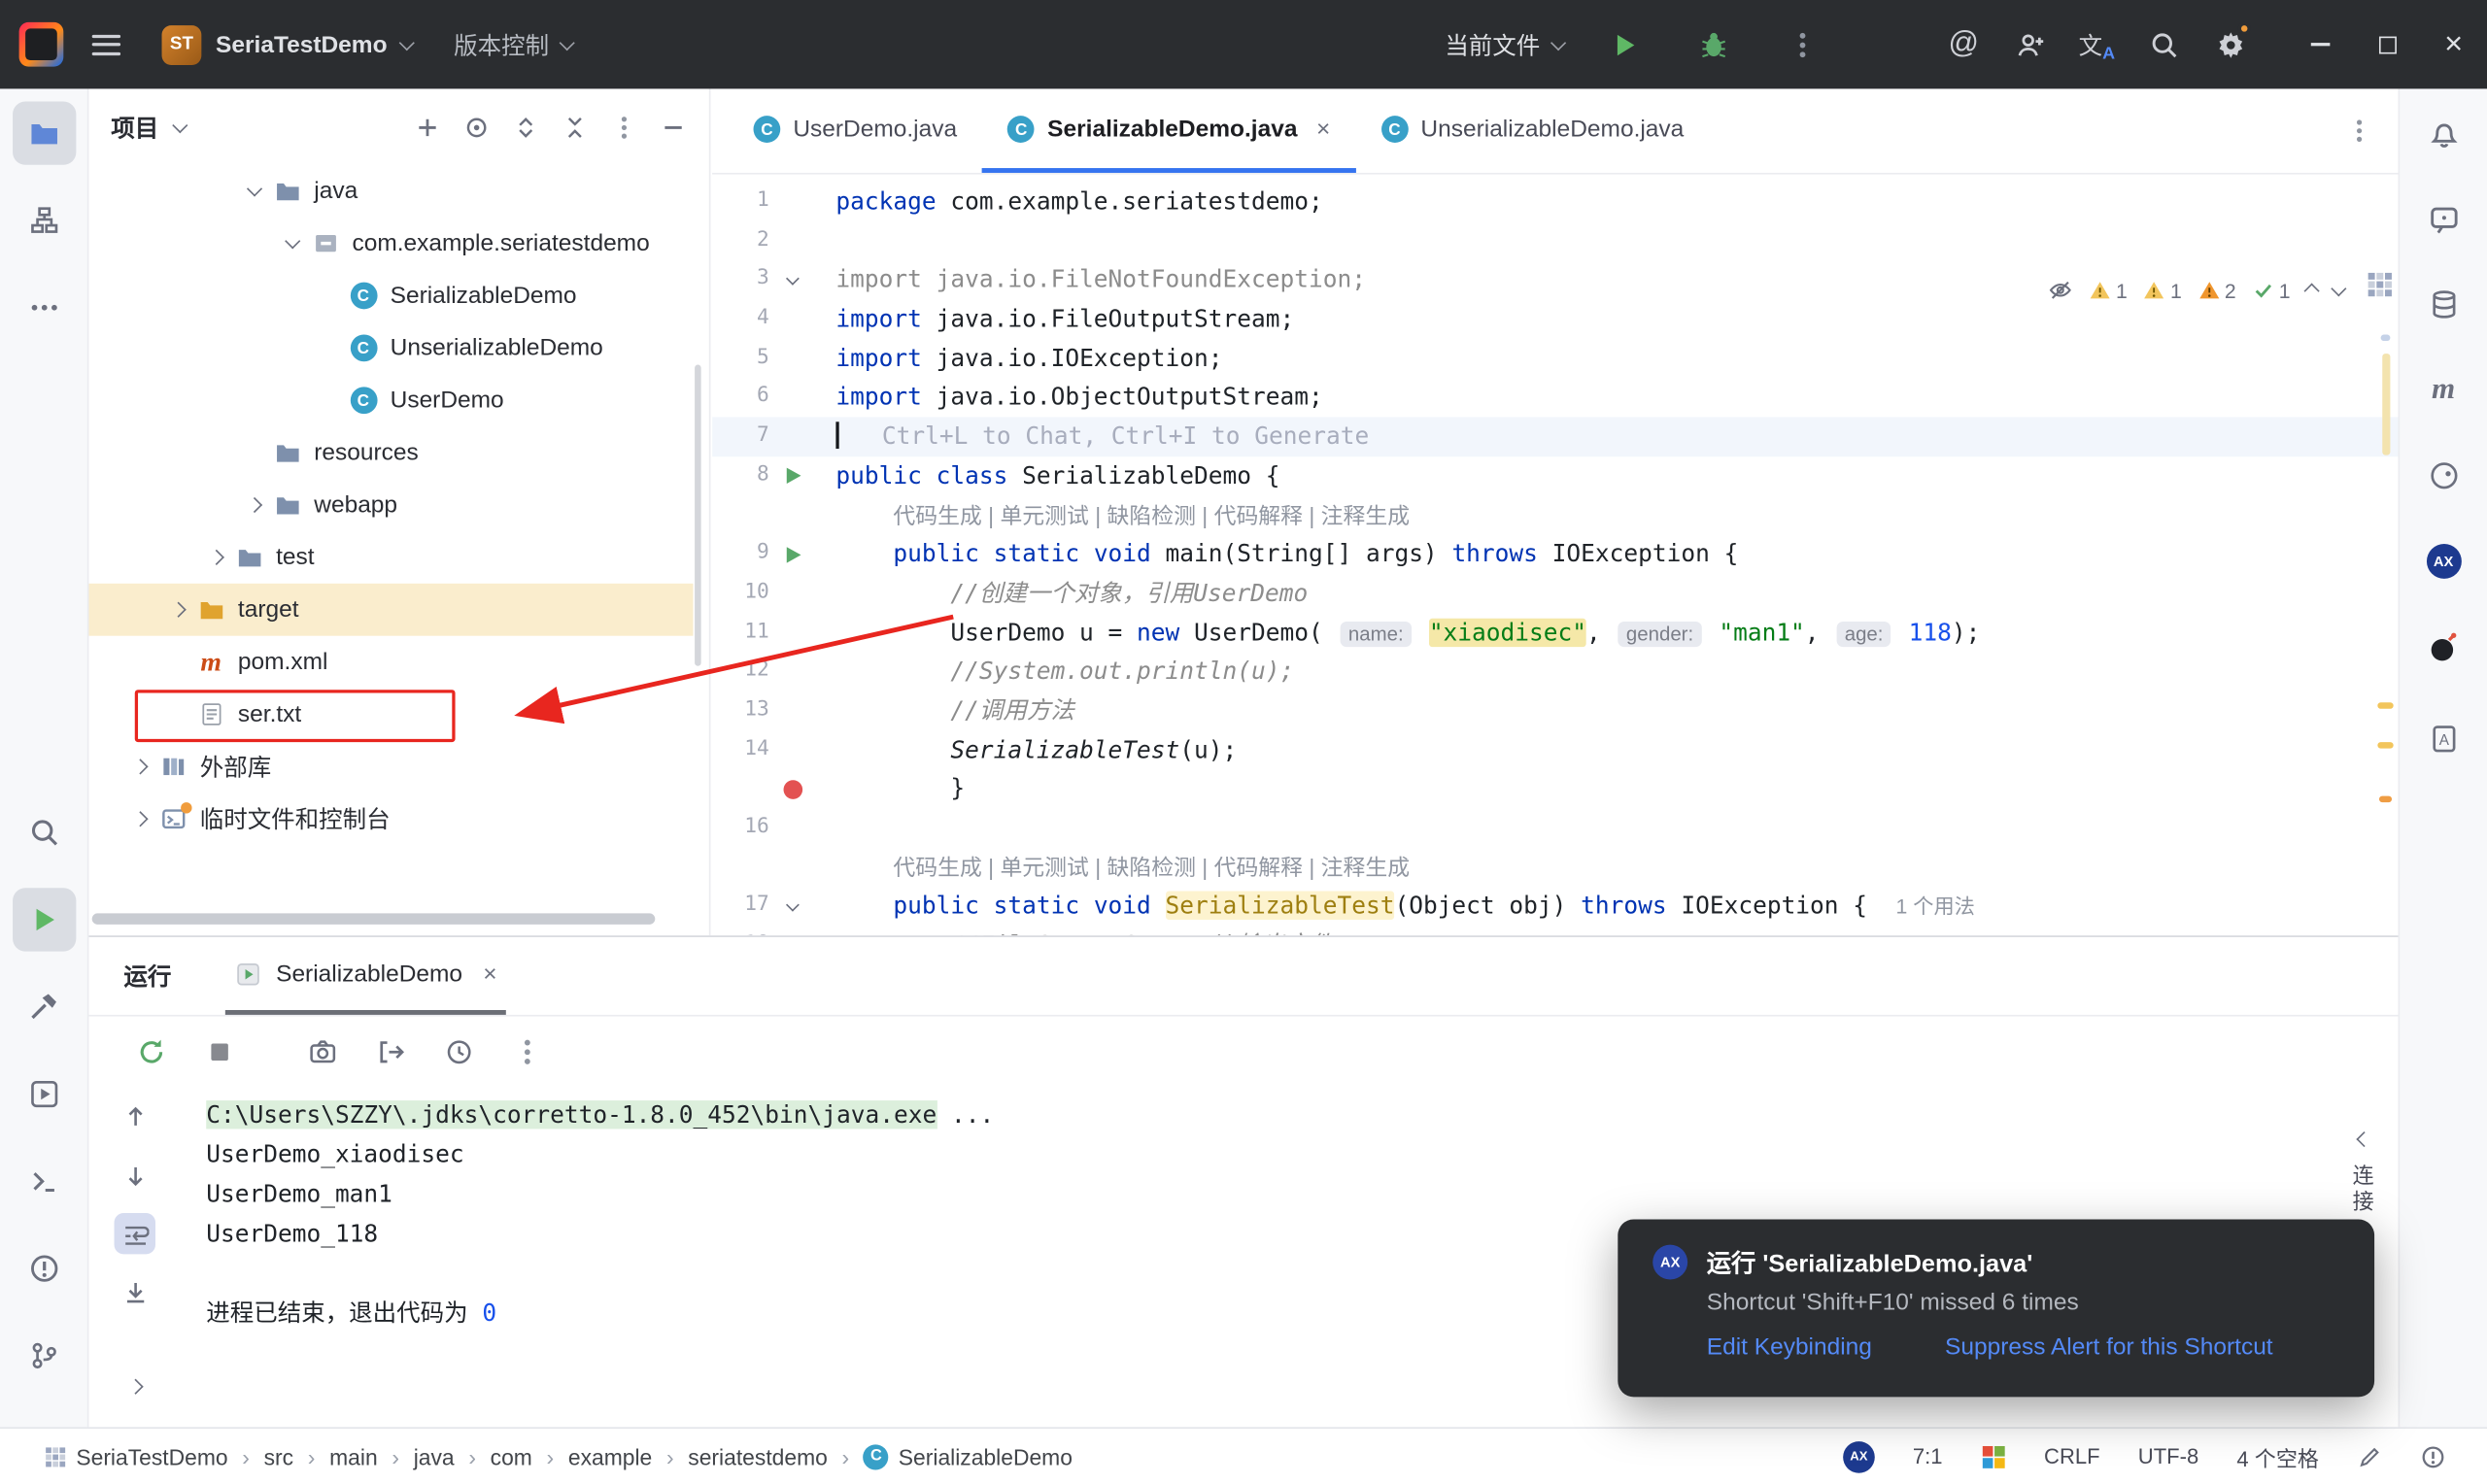 This screenshot has height=1484, width=2487. I want to click on code-line: 8 public class SerializableDemo {, so click(1555, 475).